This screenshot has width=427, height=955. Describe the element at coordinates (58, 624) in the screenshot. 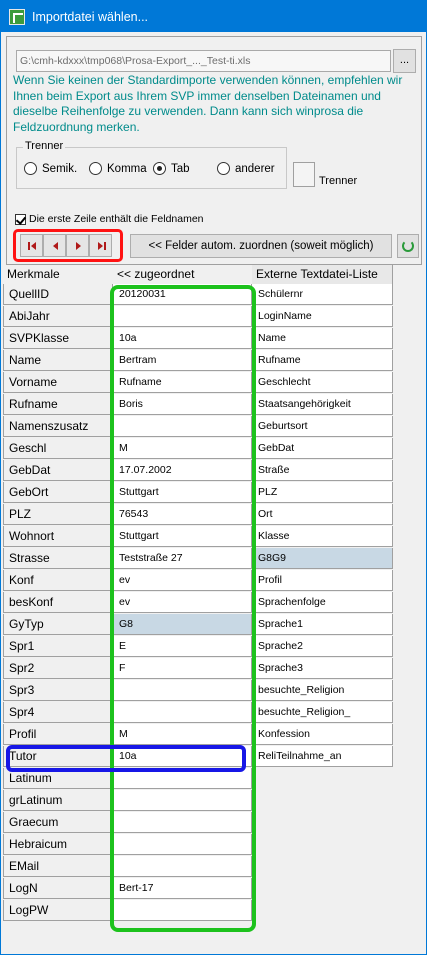

I see `merkmal-cell: GyTyp` at that location.